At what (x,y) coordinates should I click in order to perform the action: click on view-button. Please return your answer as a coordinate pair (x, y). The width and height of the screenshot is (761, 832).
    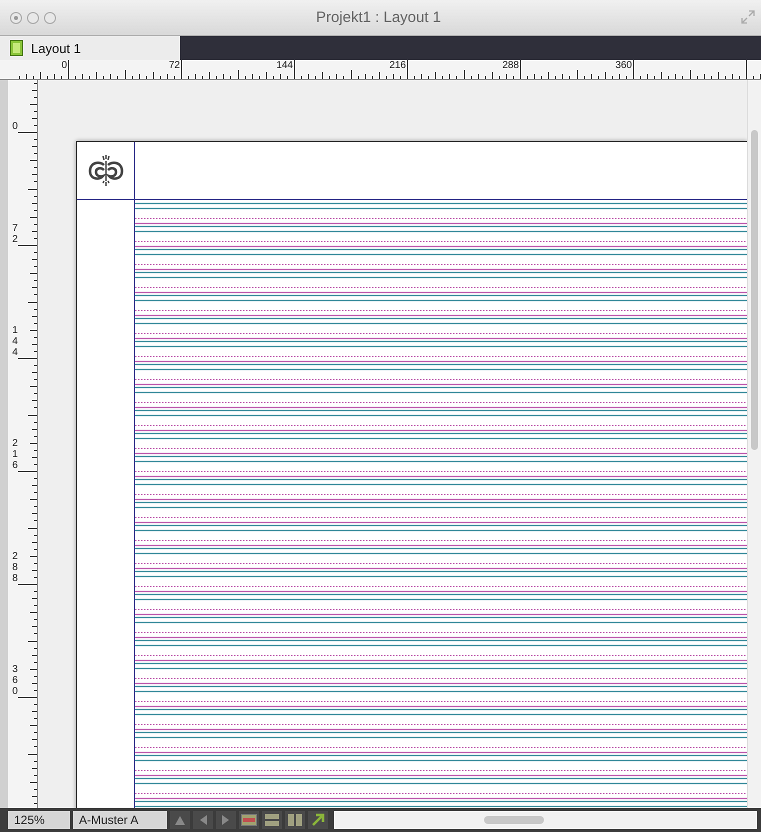
    Looking at the image, I should click on (249, 820).